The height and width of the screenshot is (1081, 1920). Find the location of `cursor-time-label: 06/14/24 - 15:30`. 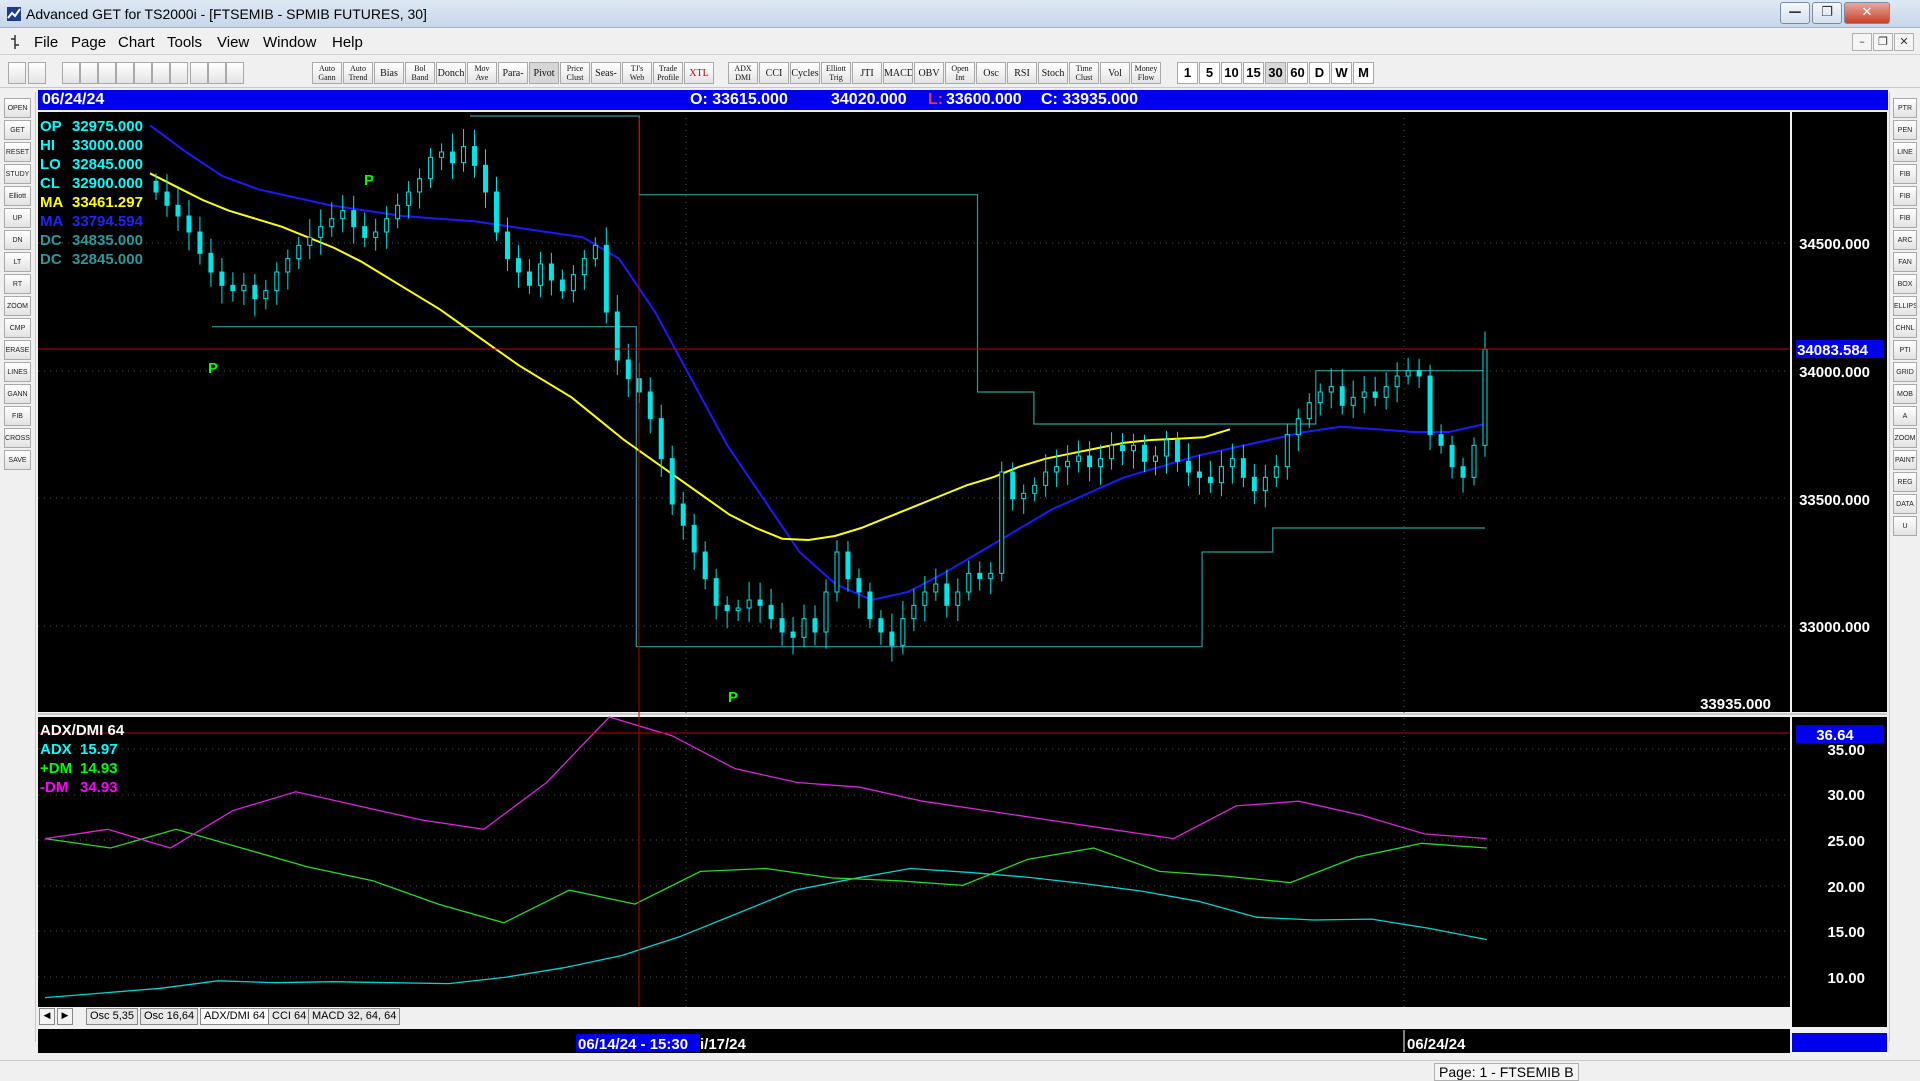

cursor-time-label: 06/14/24 - 15:30 is located at coordinates (633, 1044).